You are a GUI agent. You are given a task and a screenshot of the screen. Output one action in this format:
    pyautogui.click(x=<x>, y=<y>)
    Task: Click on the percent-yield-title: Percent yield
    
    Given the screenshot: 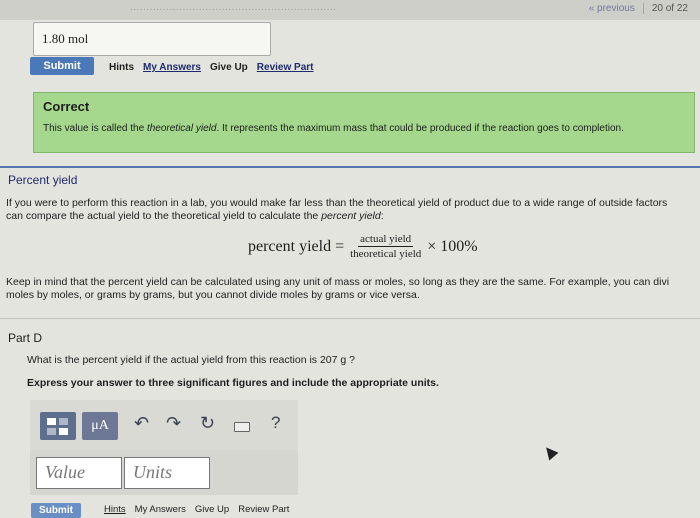 What is the action you would take?
    pyautogui.click(x=43, y=180)
    